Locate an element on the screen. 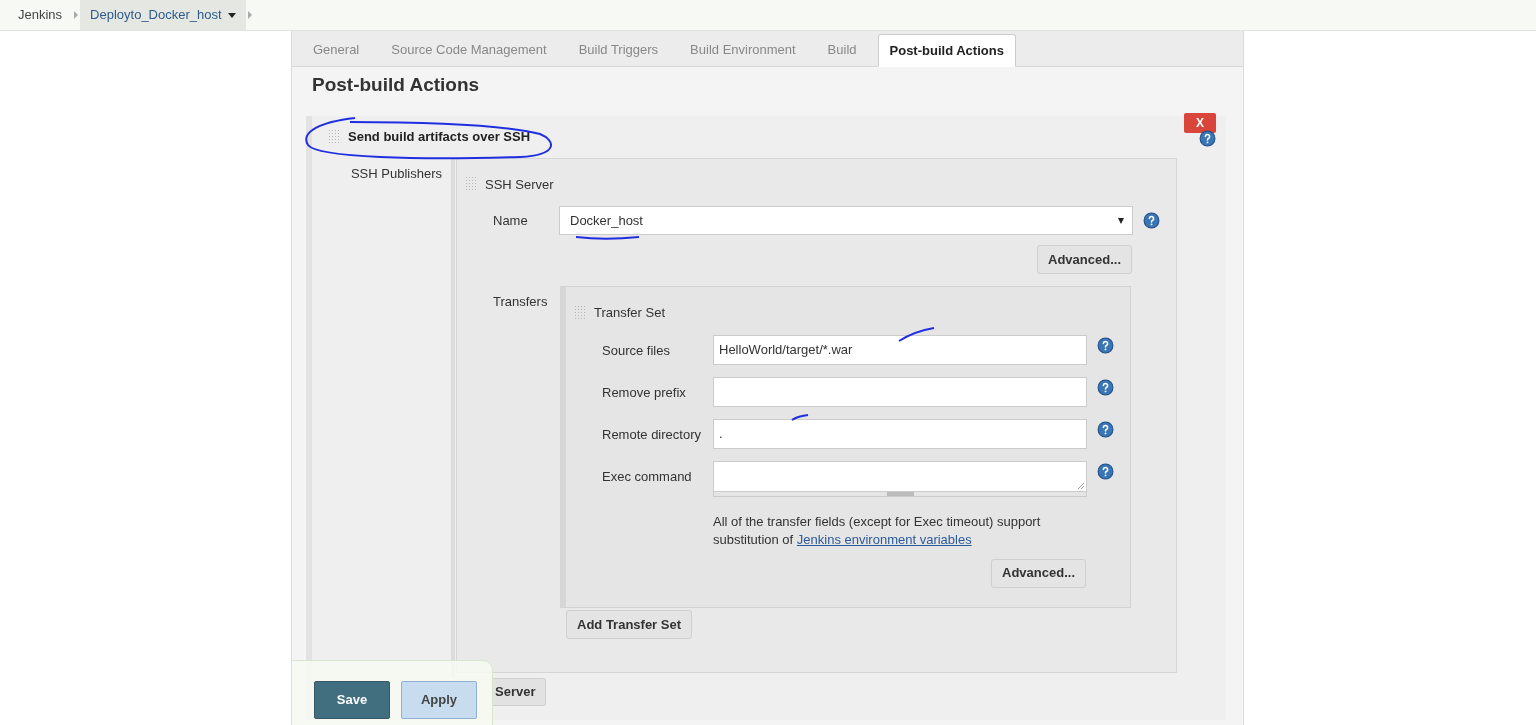 This screenshot has width=1536, height=725. env-variables-link: Jenkins environment variables is located at coordinates (884, 539).